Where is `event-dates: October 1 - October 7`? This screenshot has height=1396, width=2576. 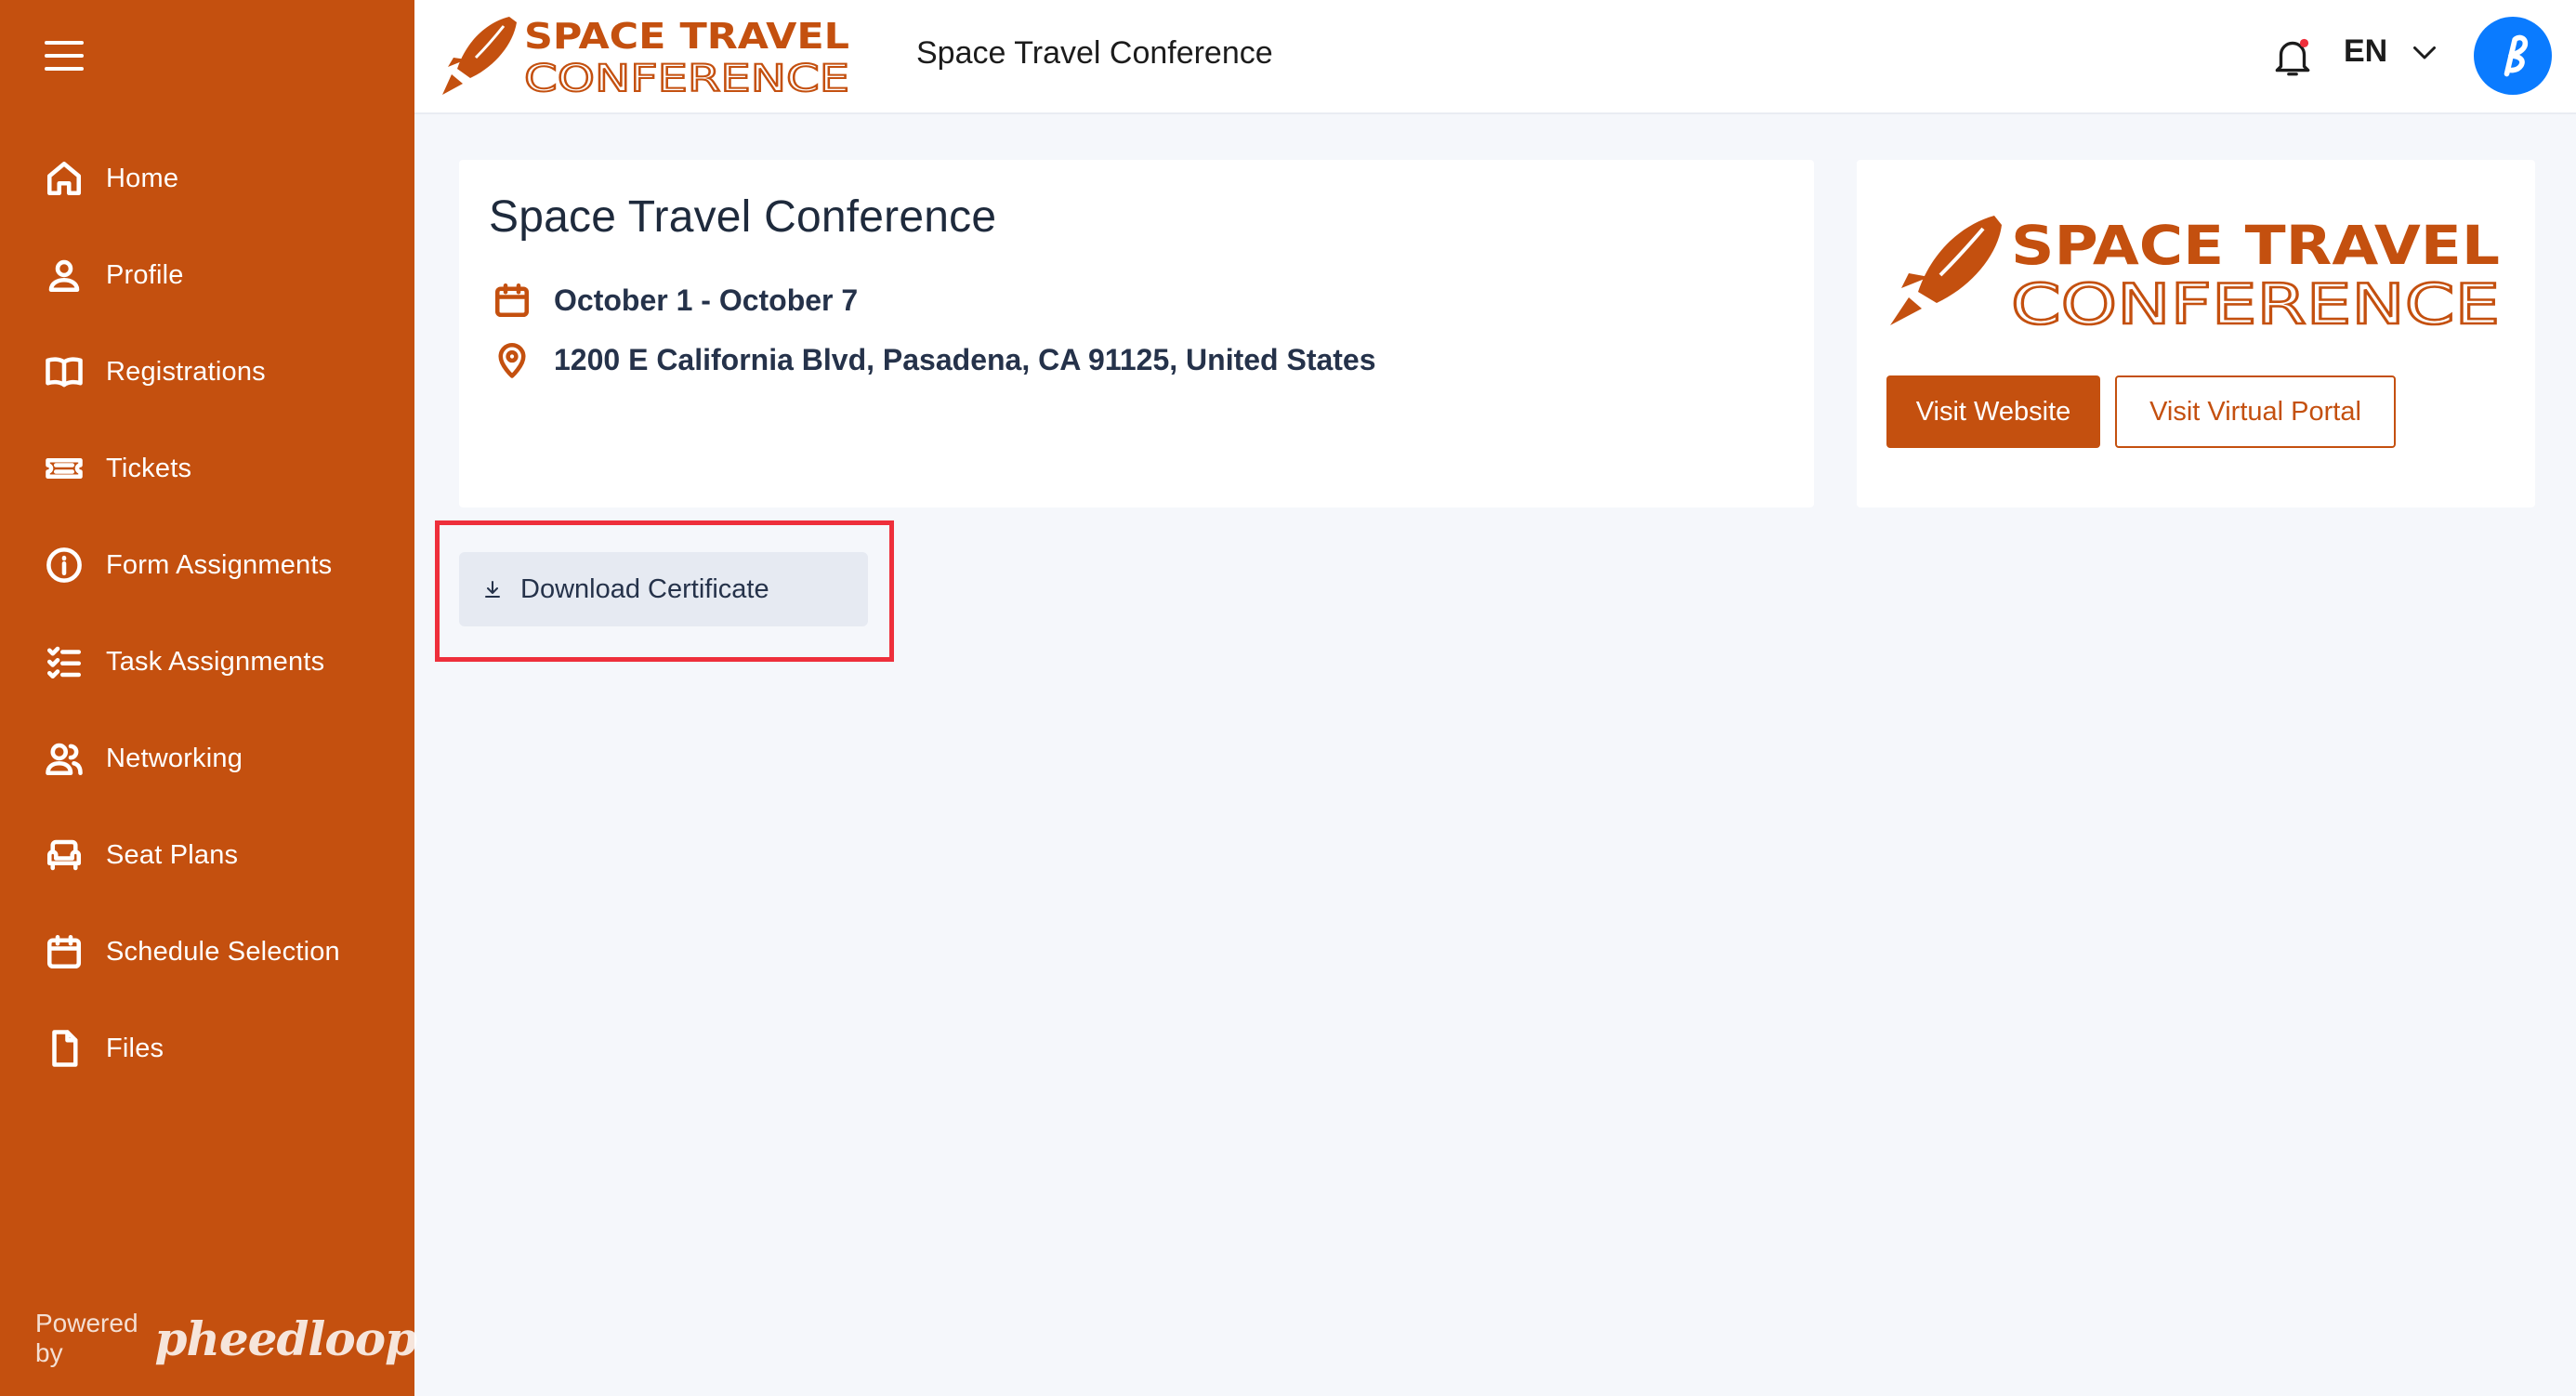 event-dates: October 1 - October 7 is located at coordinates (675, 300).